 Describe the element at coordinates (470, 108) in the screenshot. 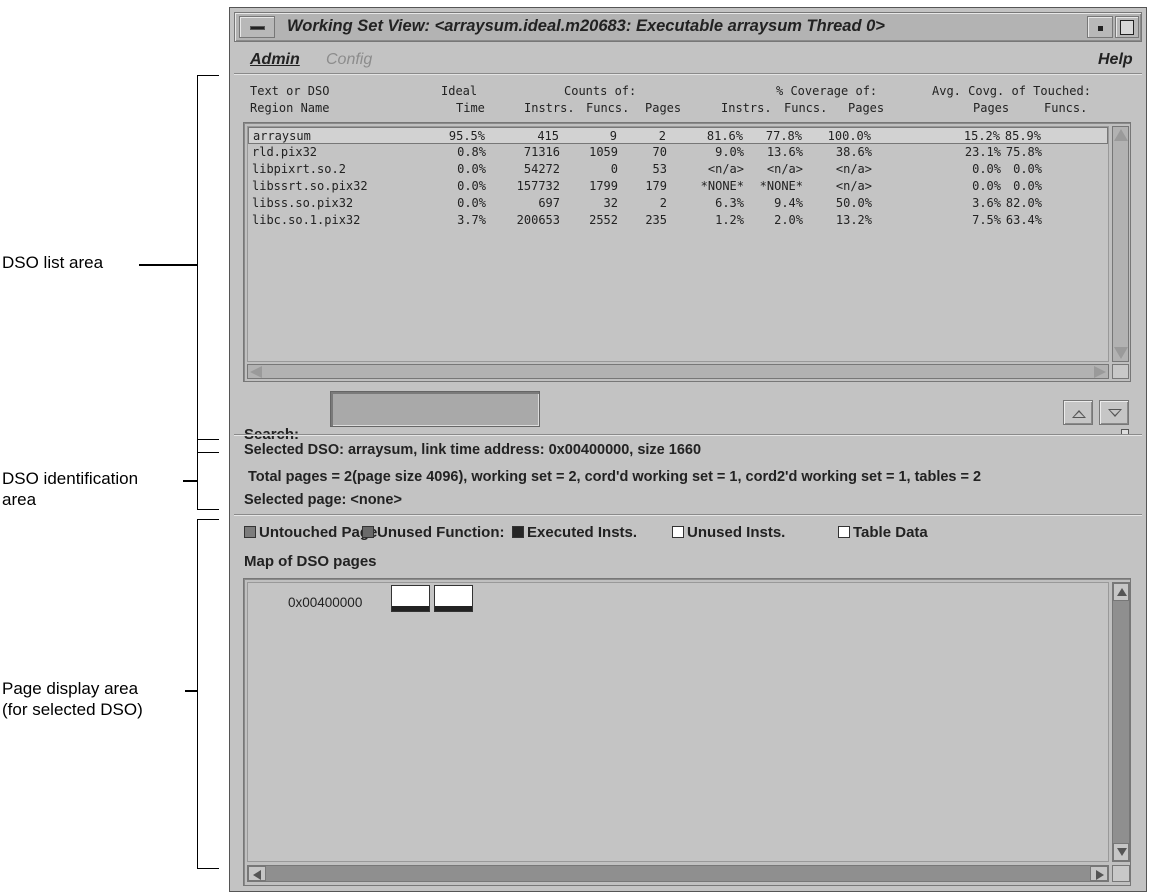

I see `header-time: Time` at that location.